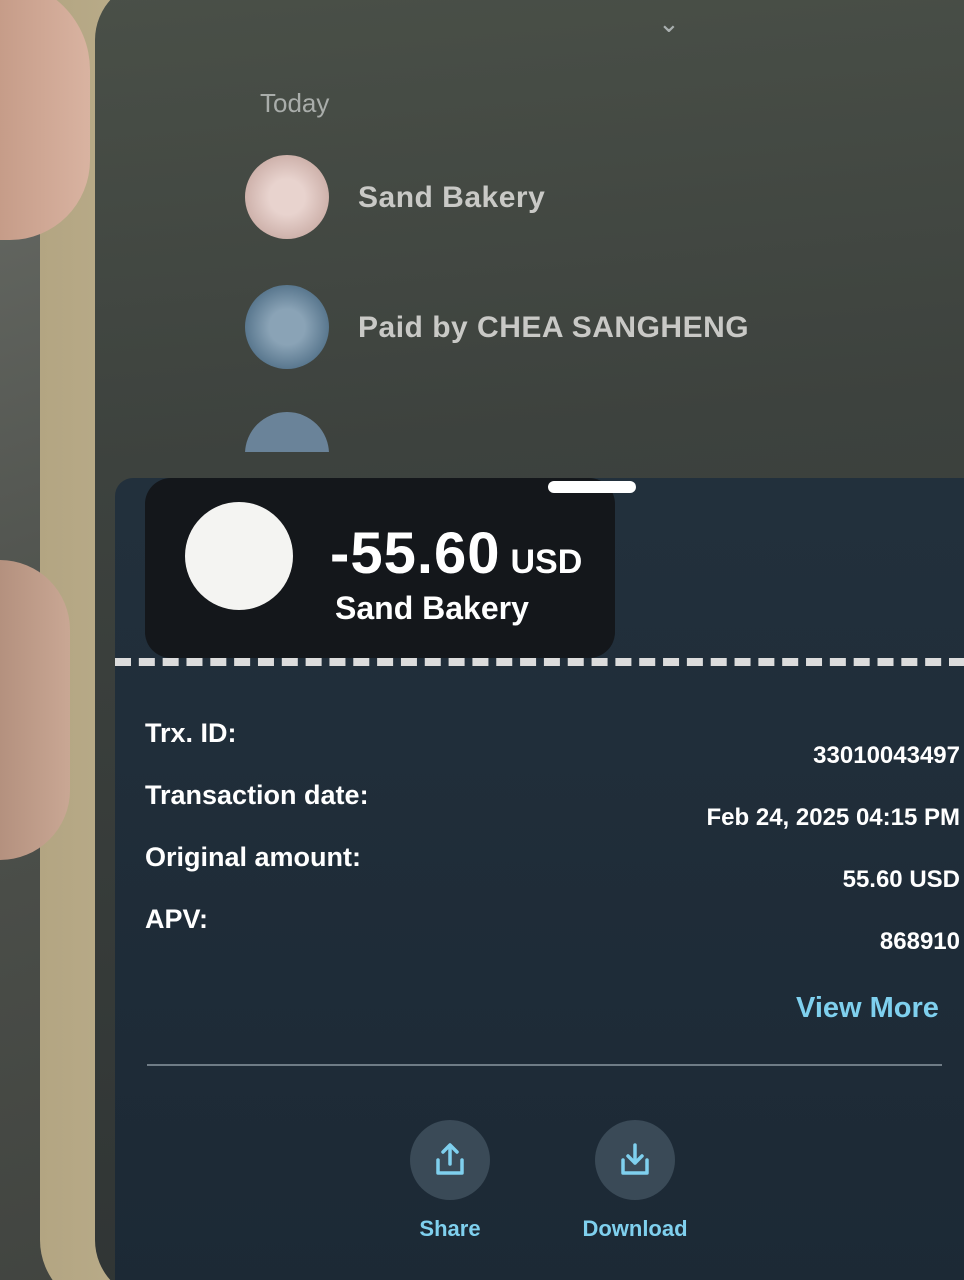 Image resolution: width=964 pixels, height=1280 pixels. Describe the element at coordinates (45, 120) in the screenshot. I see `thumb` at that location.